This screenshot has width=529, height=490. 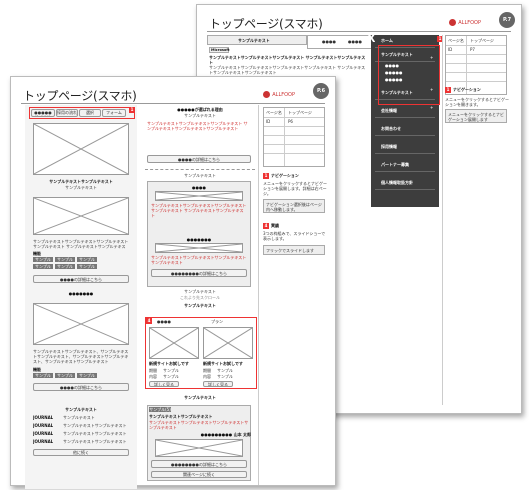 I want to click on nav-button: ●●●●● 株式会社, so click(x=43, y=113).